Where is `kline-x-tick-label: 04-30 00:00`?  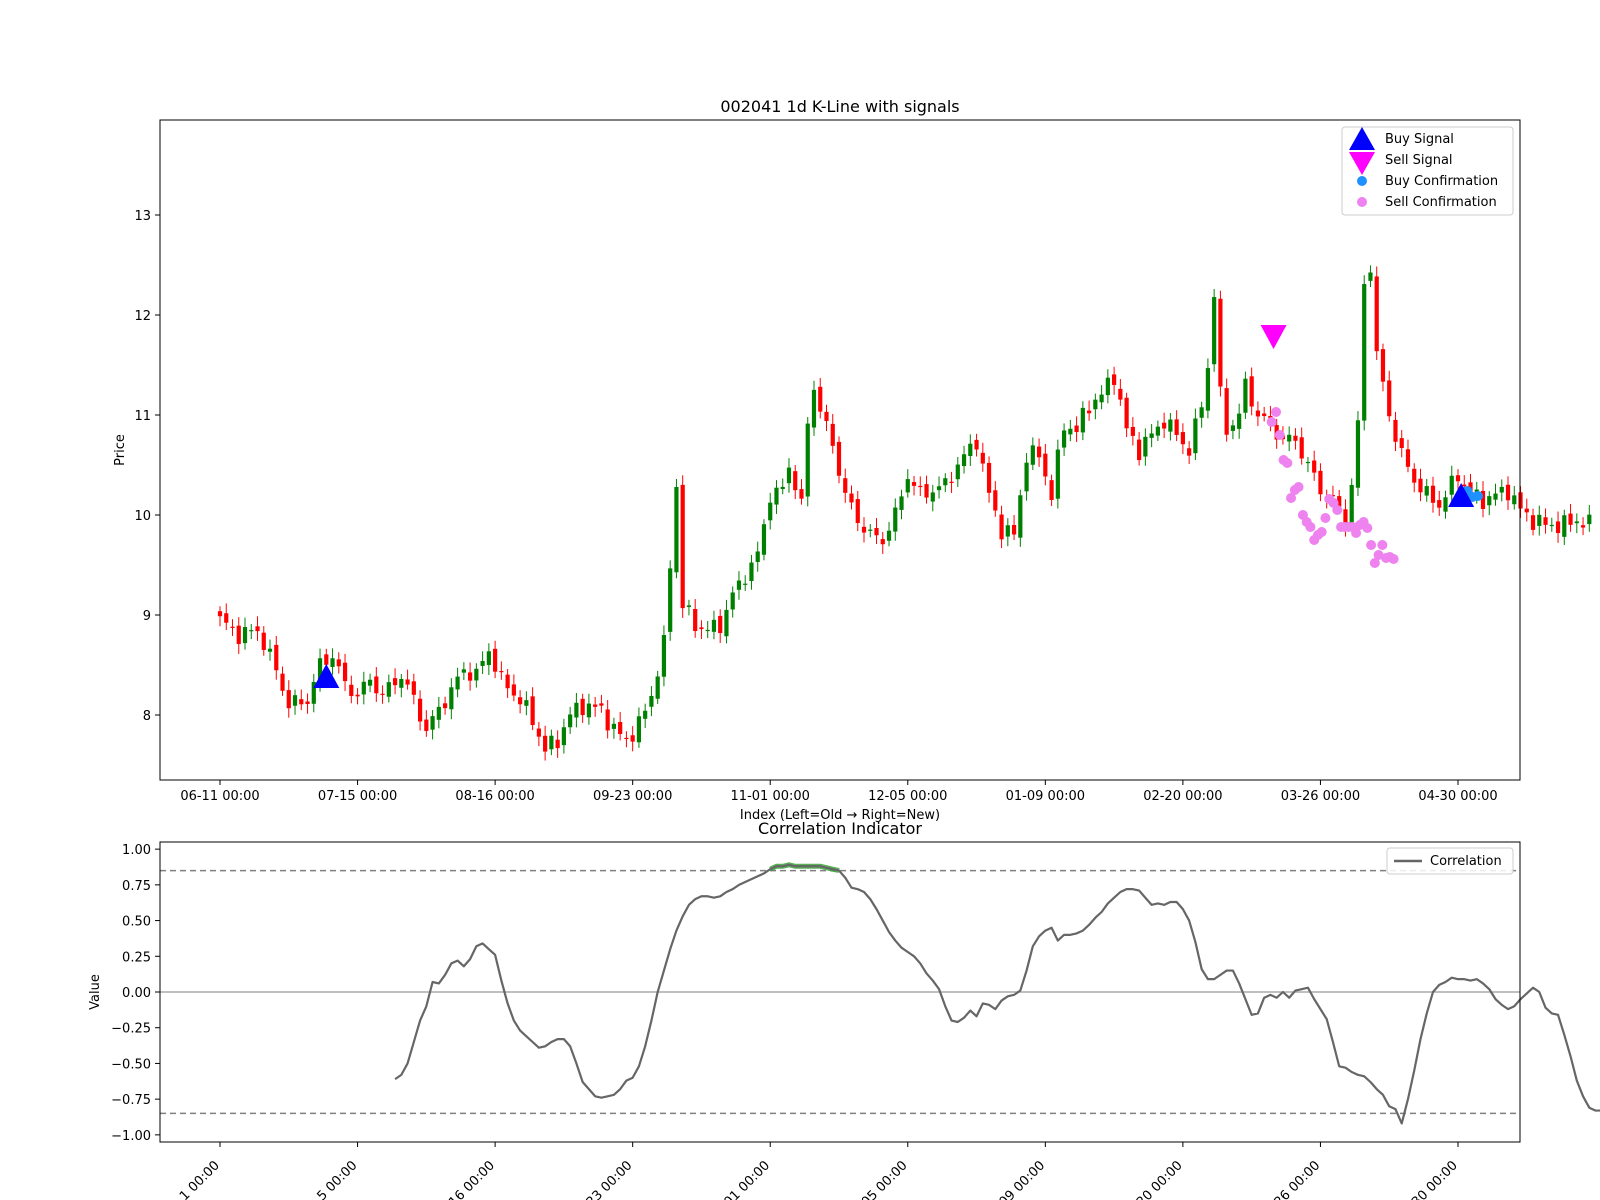
kline-x-tick-label: 04-30 00:00 is located at coordinates (1457, 796).